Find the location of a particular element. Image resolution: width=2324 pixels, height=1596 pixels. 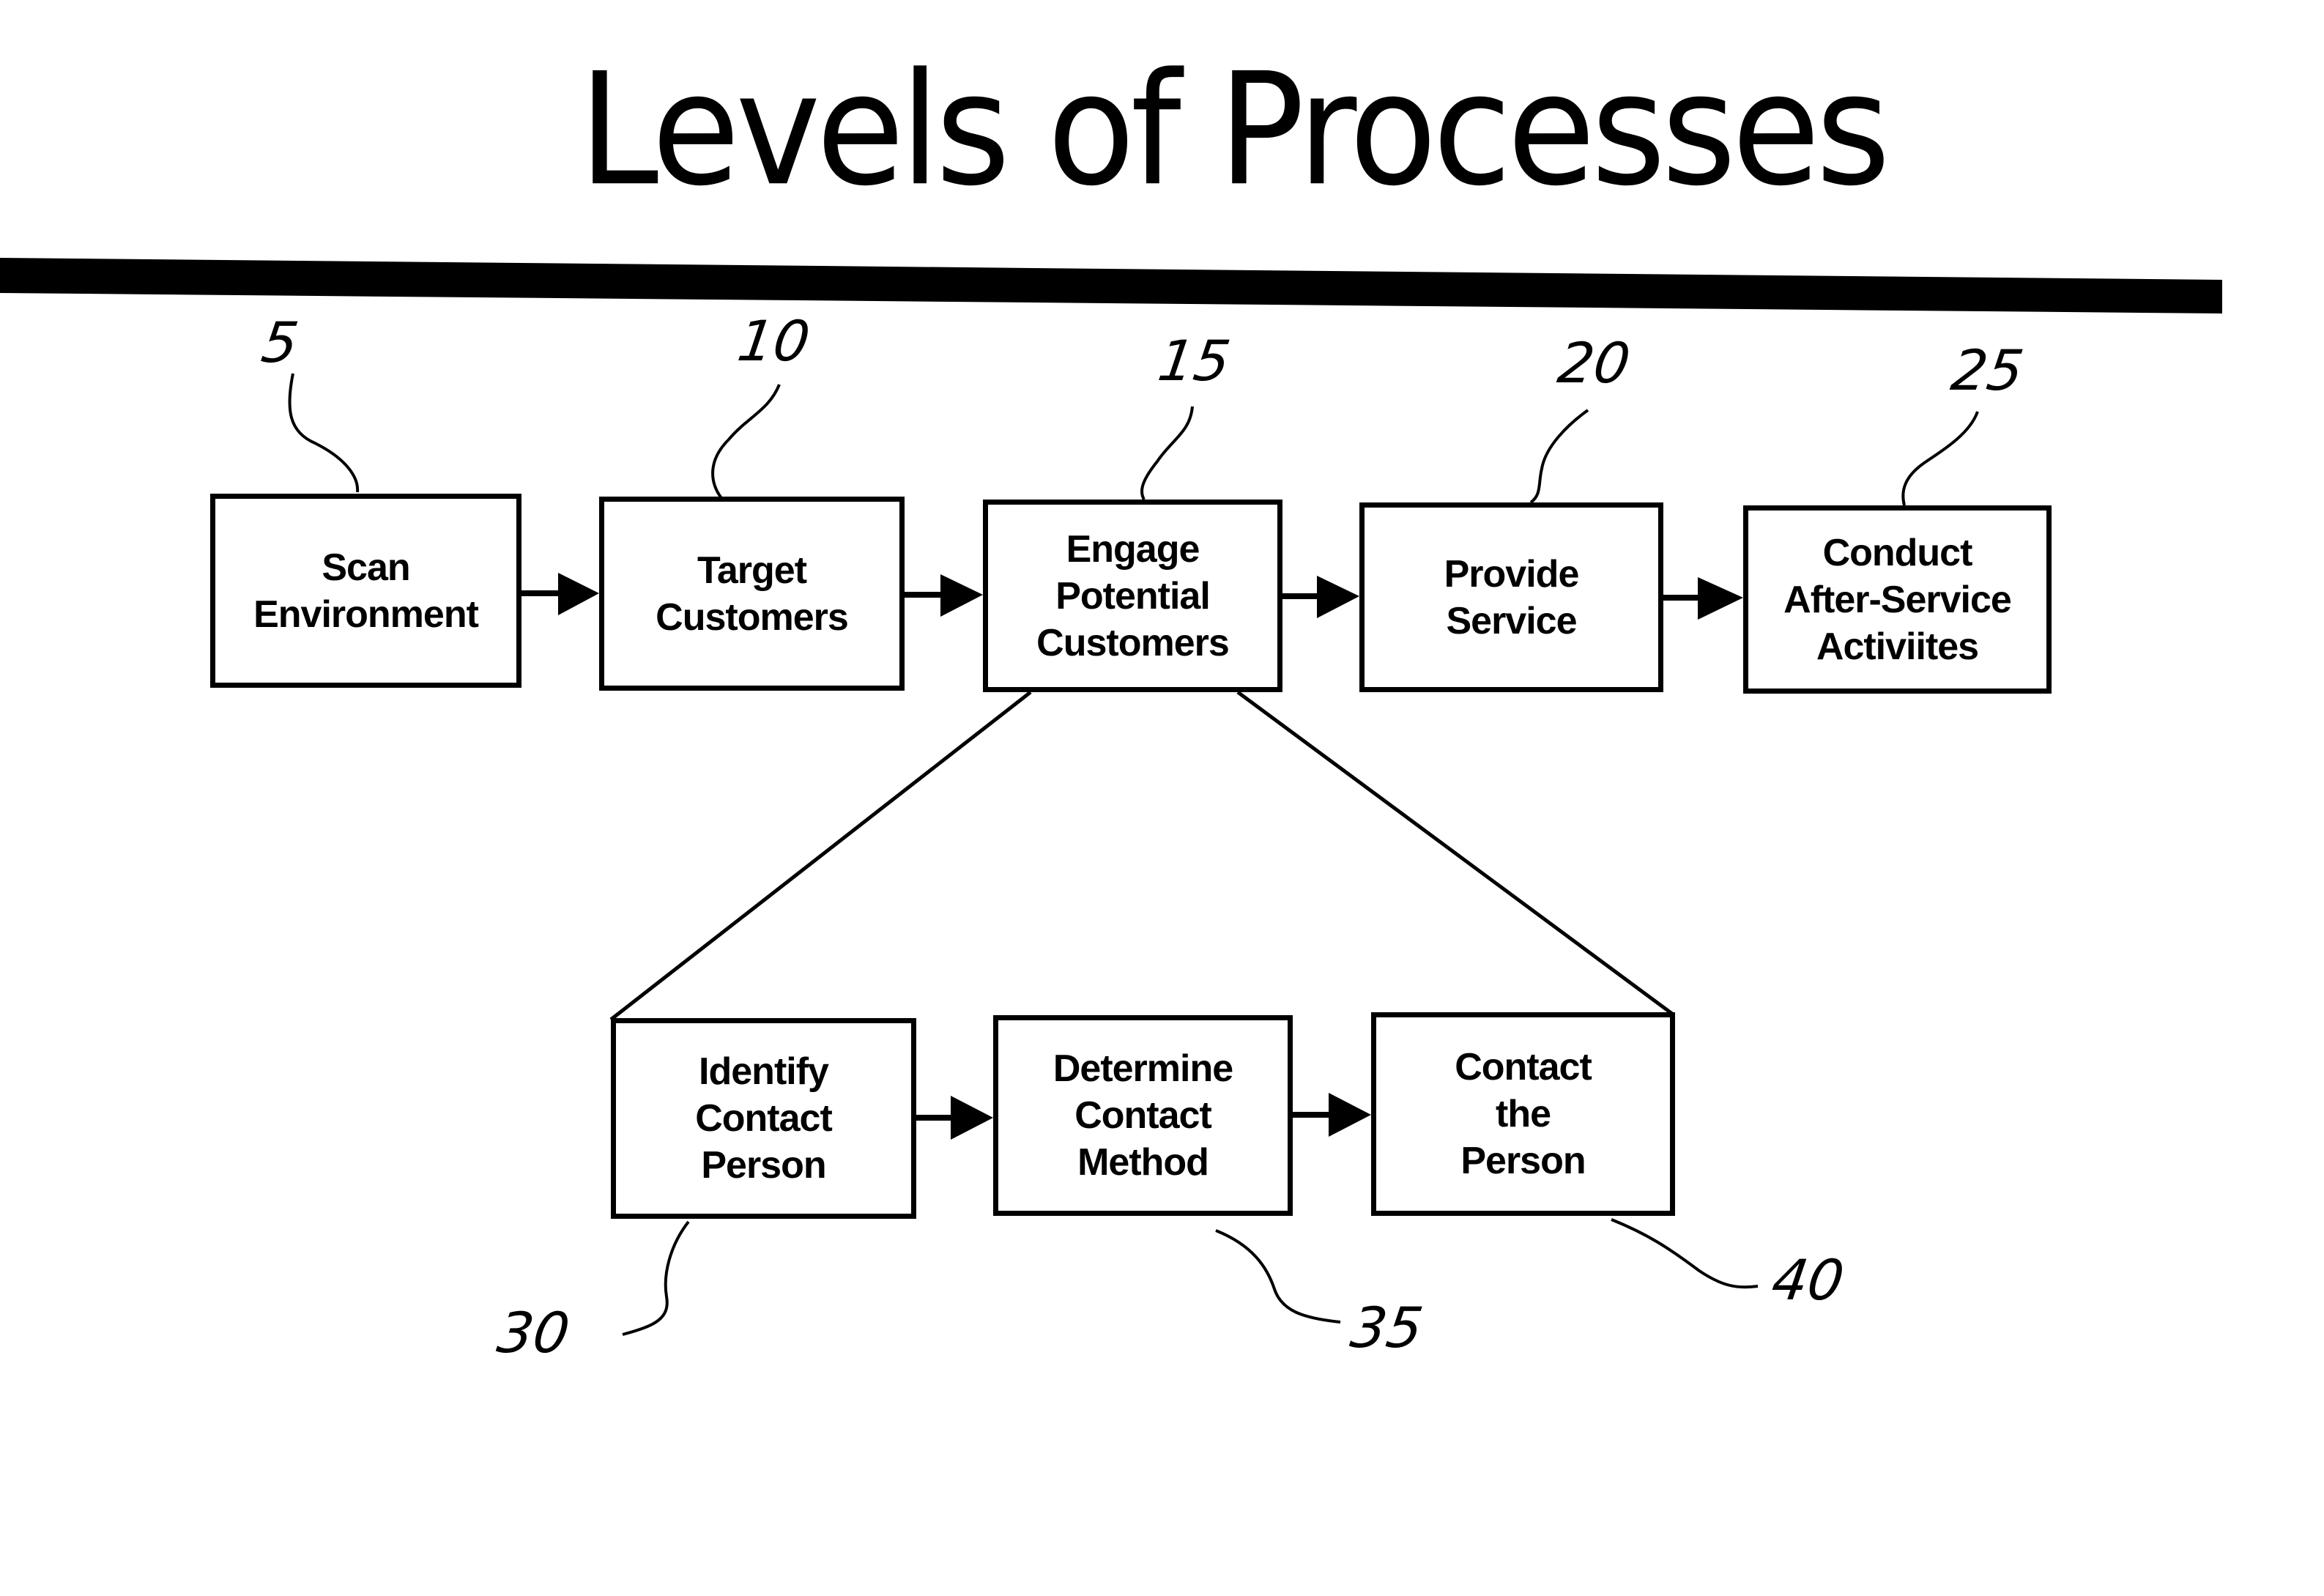

expansion-line-right is located at coordinates (1455, 853).